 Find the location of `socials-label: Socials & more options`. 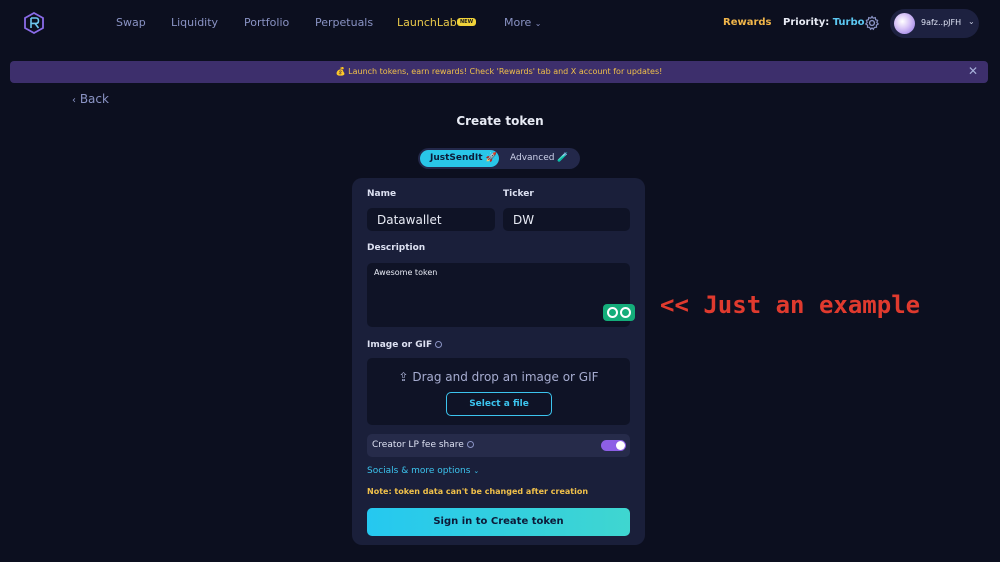

socials-label: Socials & more options is located at coordinates (419, 471).